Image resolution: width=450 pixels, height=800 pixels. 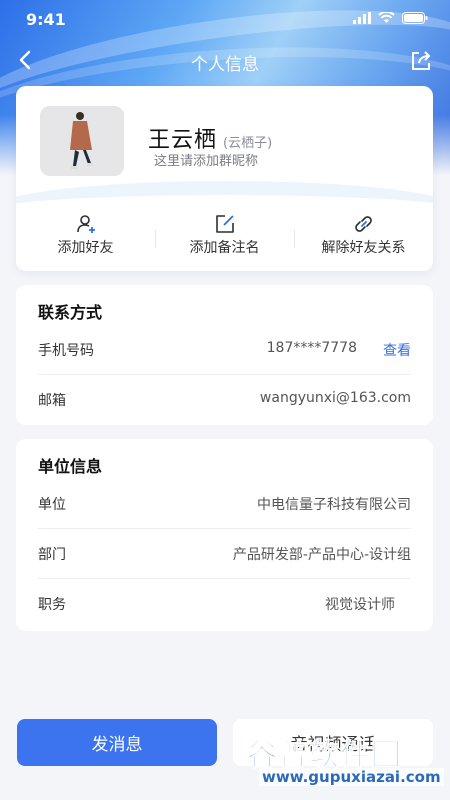 I want to click on signal-icon, so click(x=362, y=18).